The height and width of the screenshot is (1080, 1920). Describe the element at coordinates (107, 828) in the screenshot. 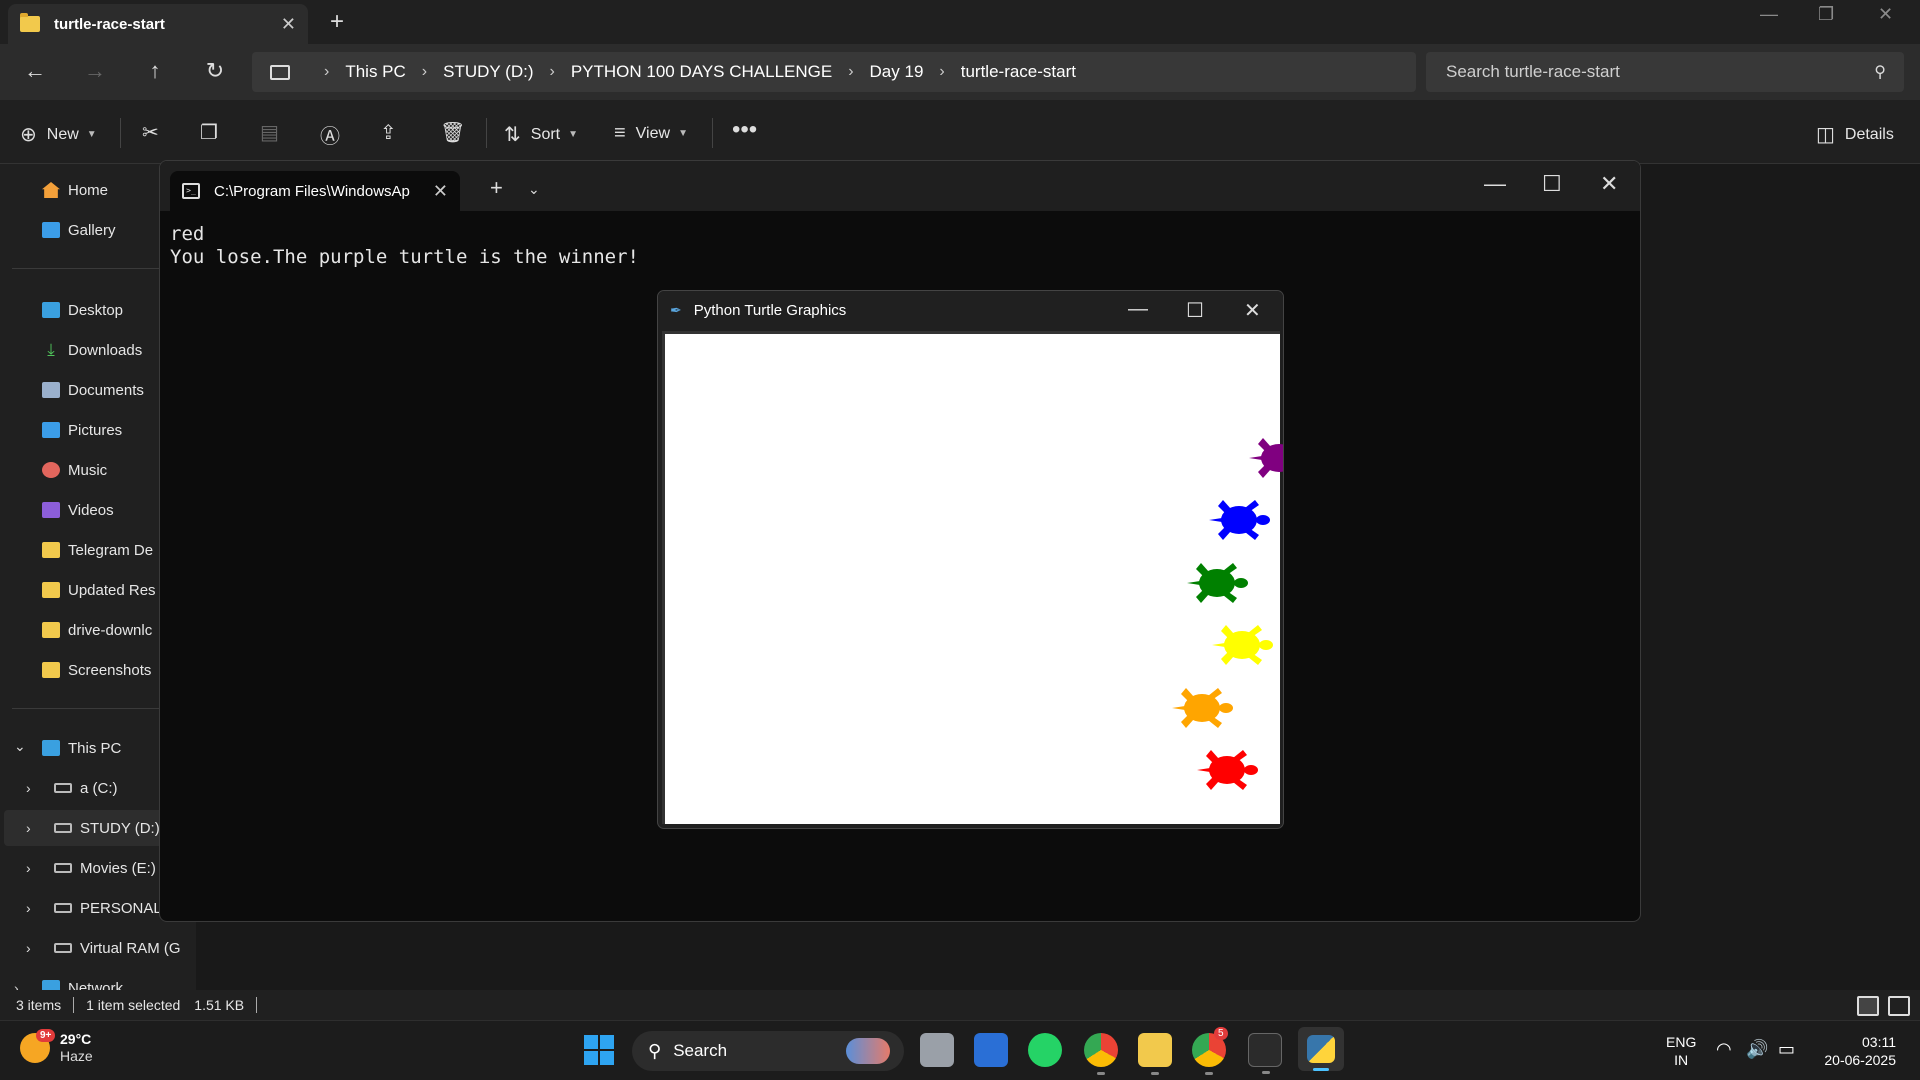

I see `sidebar-item-drive-d: STUDY (D:)` at that location.